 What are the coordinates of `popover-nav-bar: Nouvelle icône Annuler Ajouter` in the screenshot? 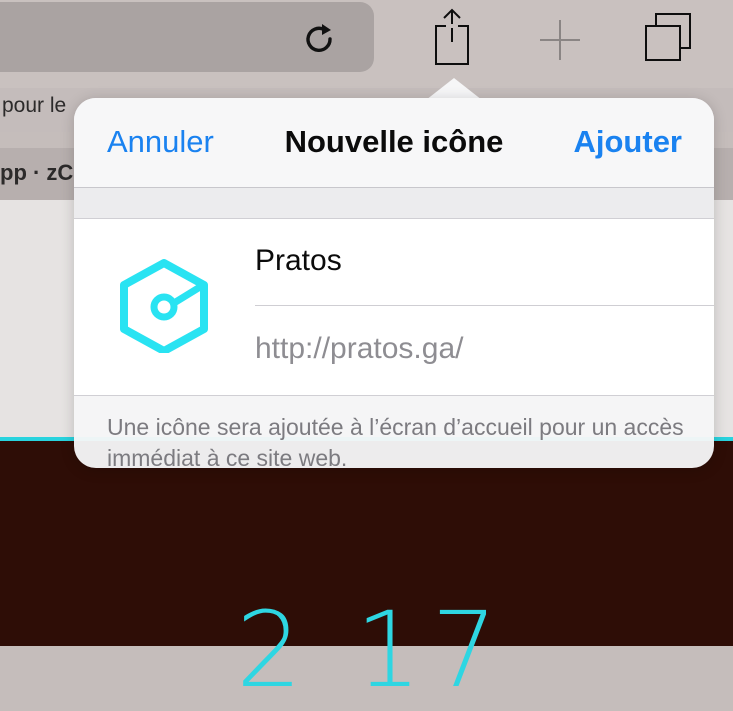 It's located at (394, 143).